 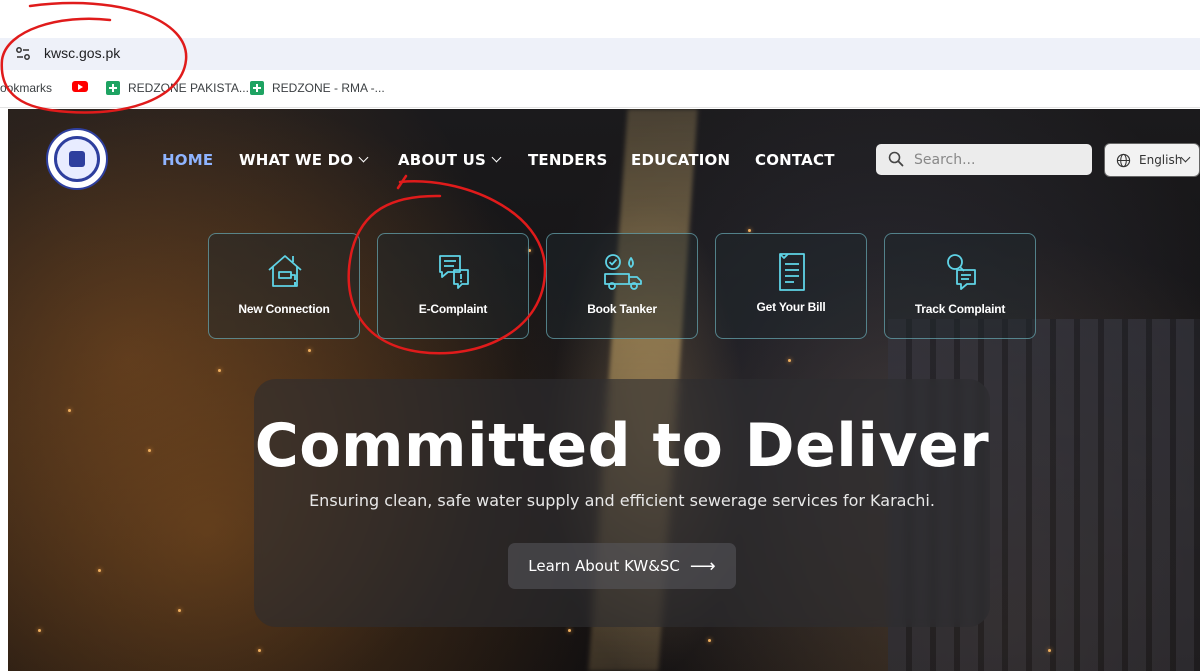 I want to click on nav-home: HOME, so click(x=187, y=160).